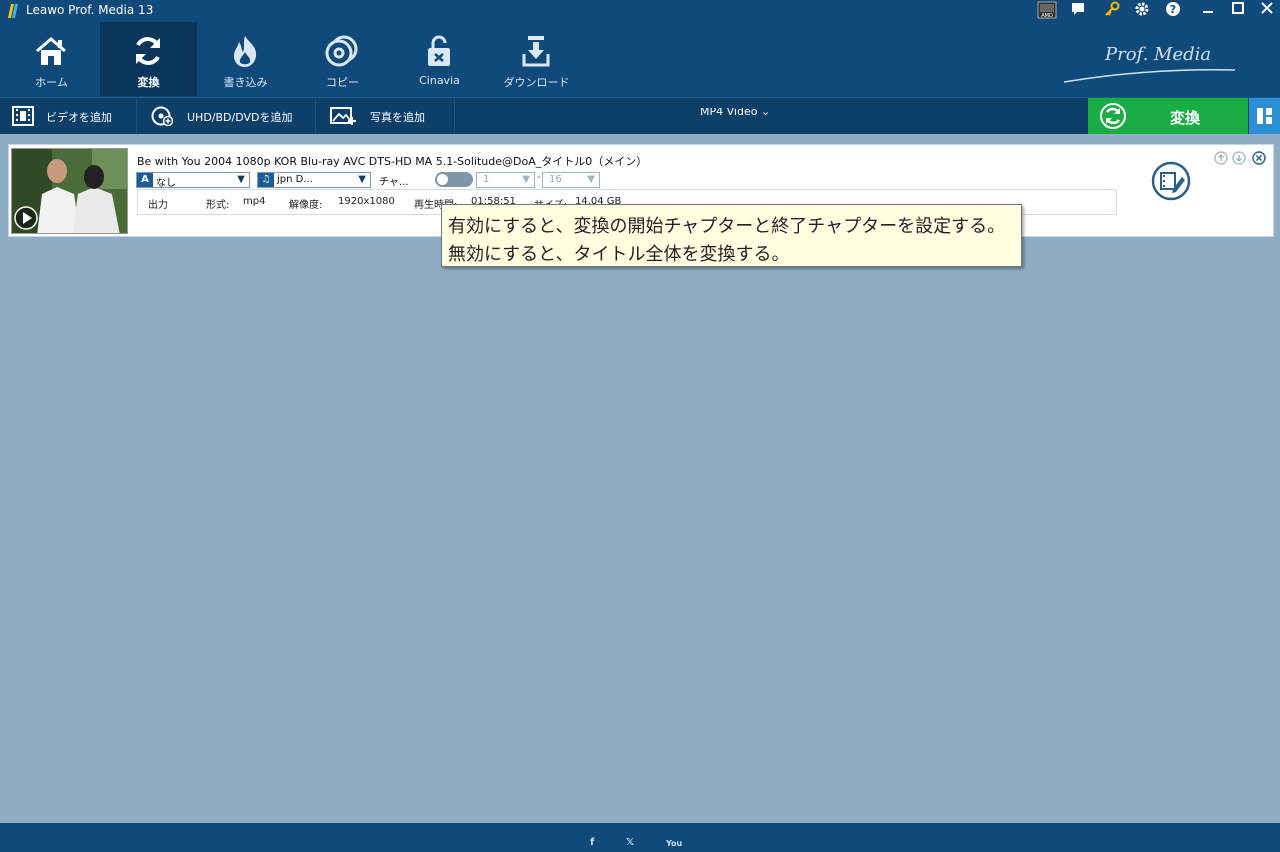 The width and height of the screenshot is (1280, 852). Describe the element at coordinates (218, 205) in the screenshot. I see `format-label: 形式:` at that location.